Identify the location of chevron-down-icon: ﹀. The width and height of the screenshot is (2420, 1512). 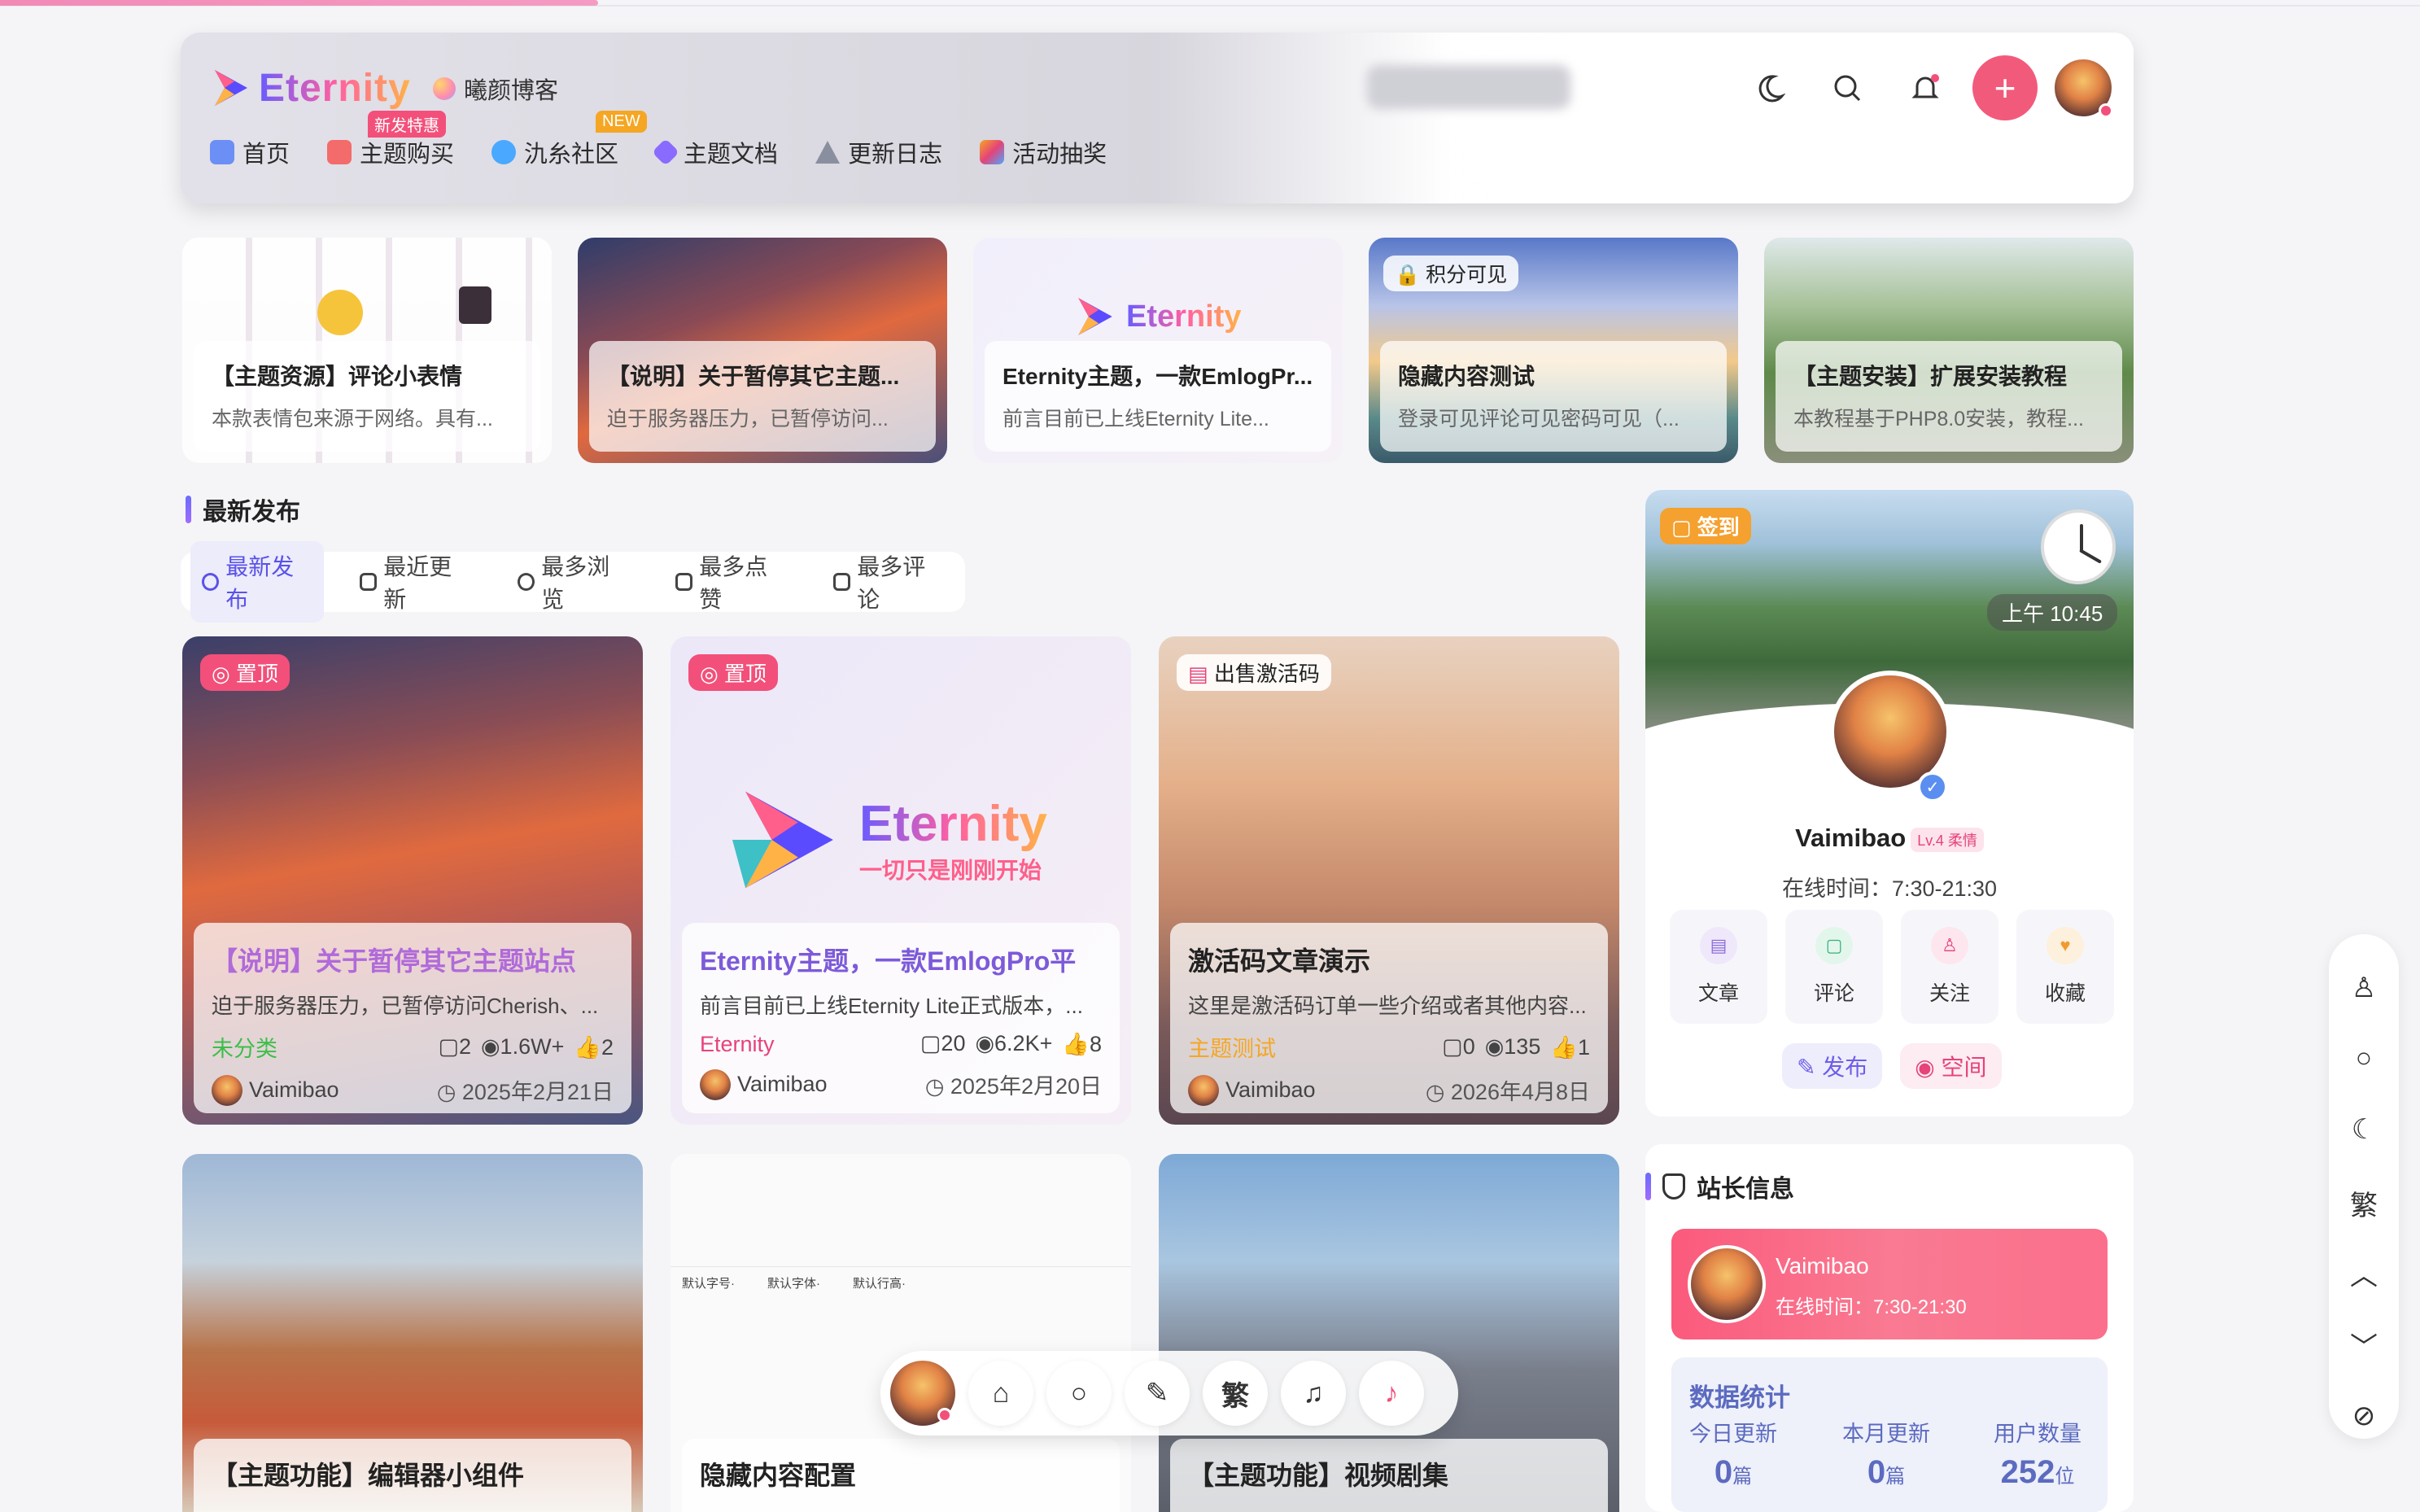
(2364, 1347).